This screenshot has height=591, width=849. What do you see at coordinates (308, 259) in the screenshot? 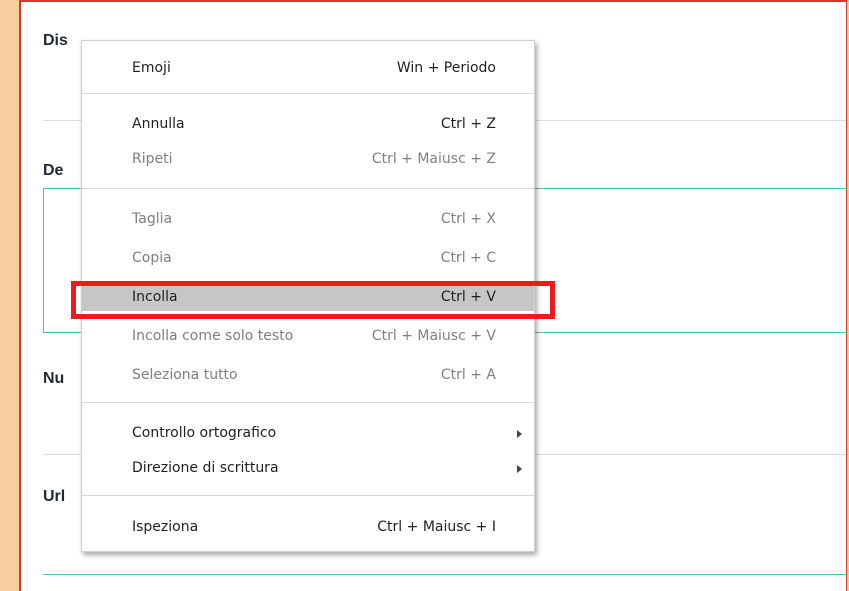
I see `menu-item-copia: Copia Ctrl + C` at bounding box center [308, 259].